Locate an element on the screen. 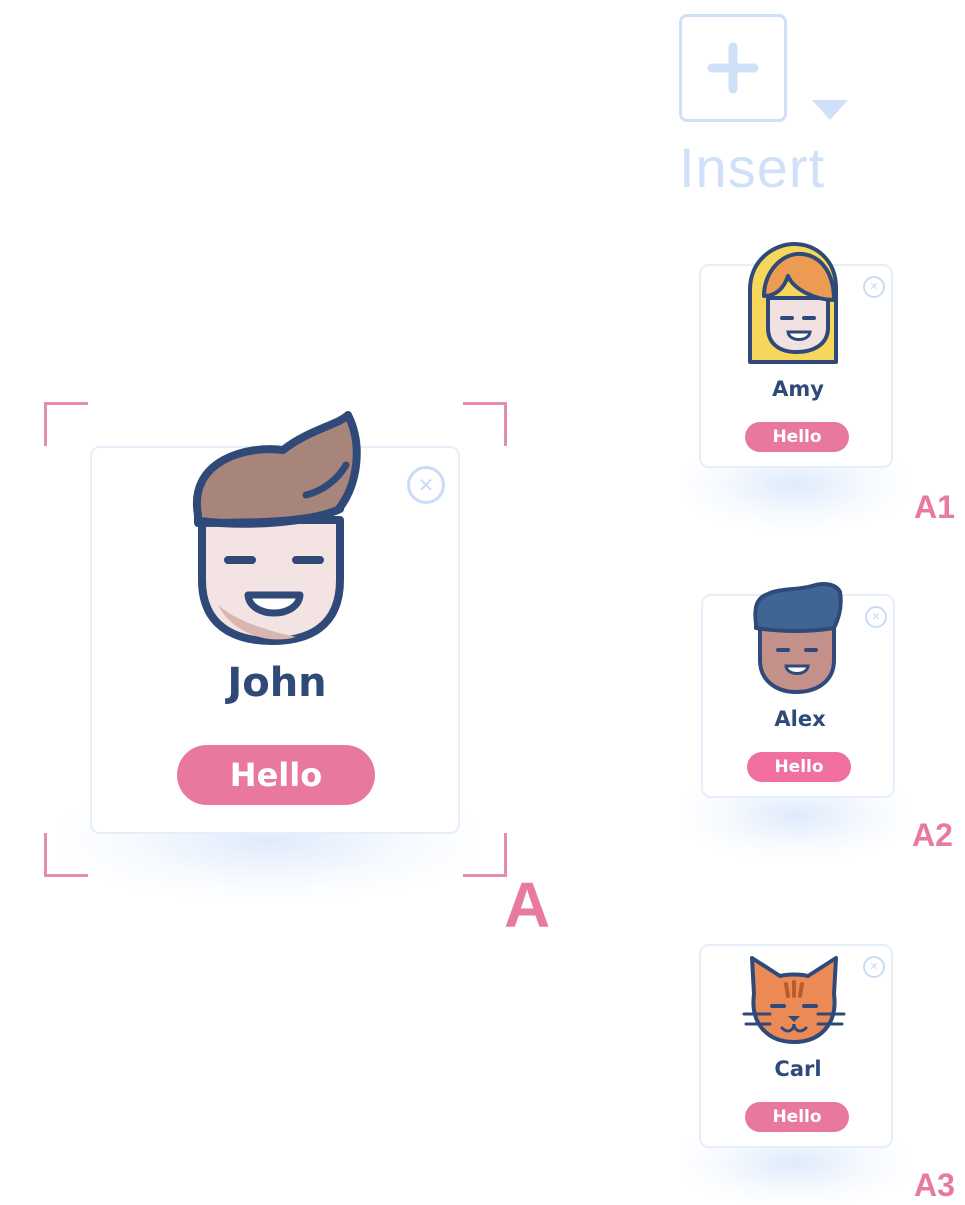 This screenshot has height=1205, width=965. insert-label: Insert is located at coordinates (752, 168).